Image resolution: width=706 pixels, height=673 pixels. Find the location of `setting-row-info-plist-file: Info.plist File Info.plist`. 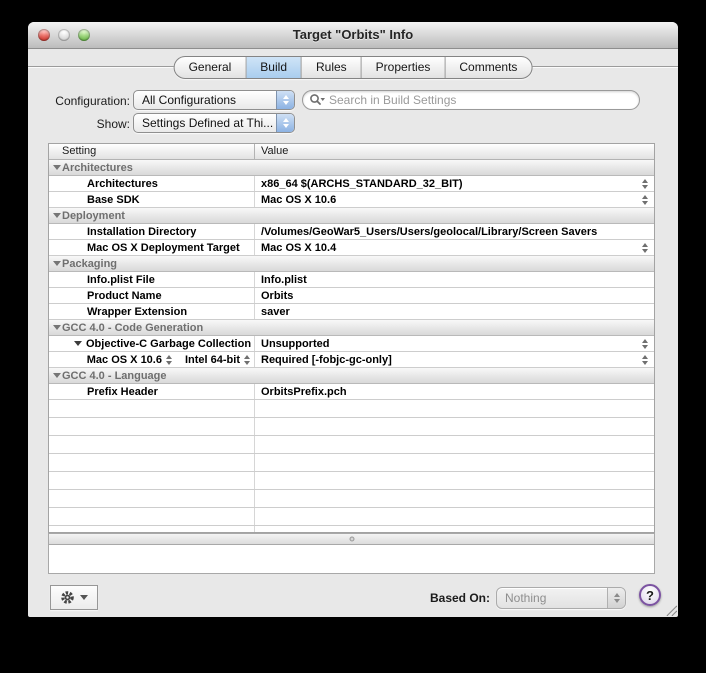

setting-row-info-plist-file: Info.plist File Info.plist is located at coordinates (351, 280).